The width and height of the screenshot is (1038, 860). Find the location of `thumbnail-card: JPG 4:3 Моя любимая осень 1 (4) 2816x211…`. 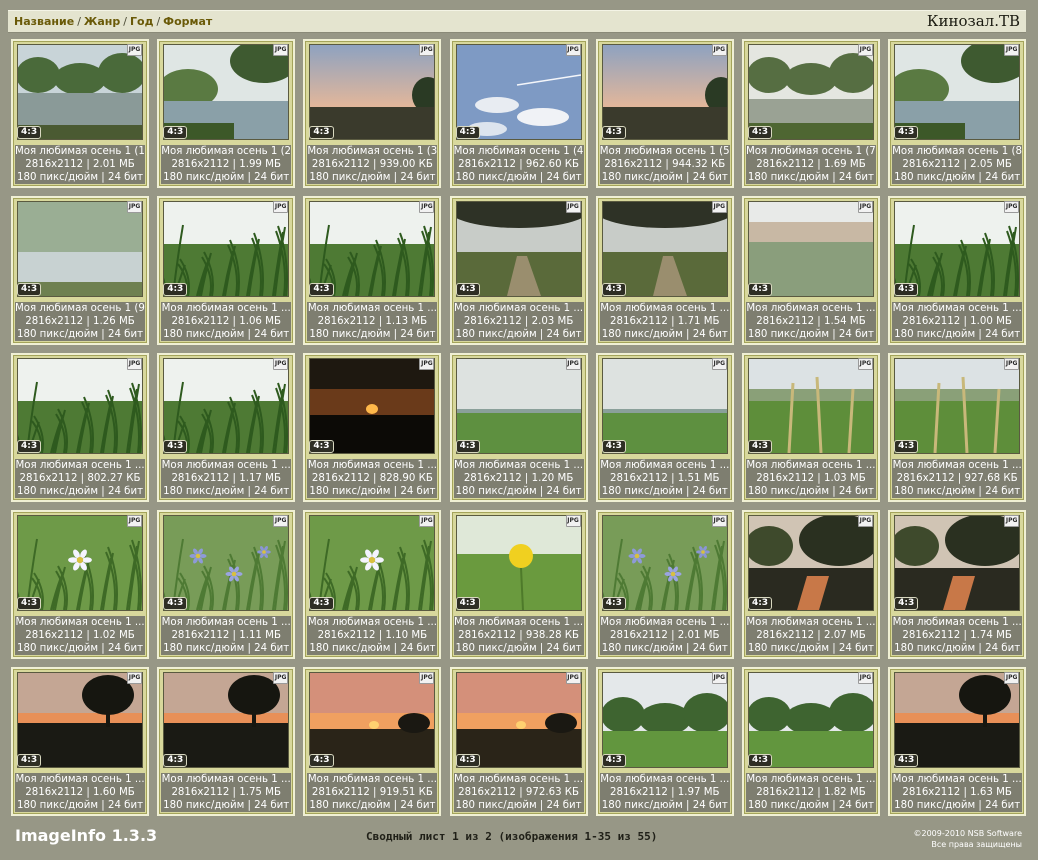

thumbnail-card: JPG 4:3 Моя любимая осень 1 (4) 2816x211… is located at coordinates (518, 113).